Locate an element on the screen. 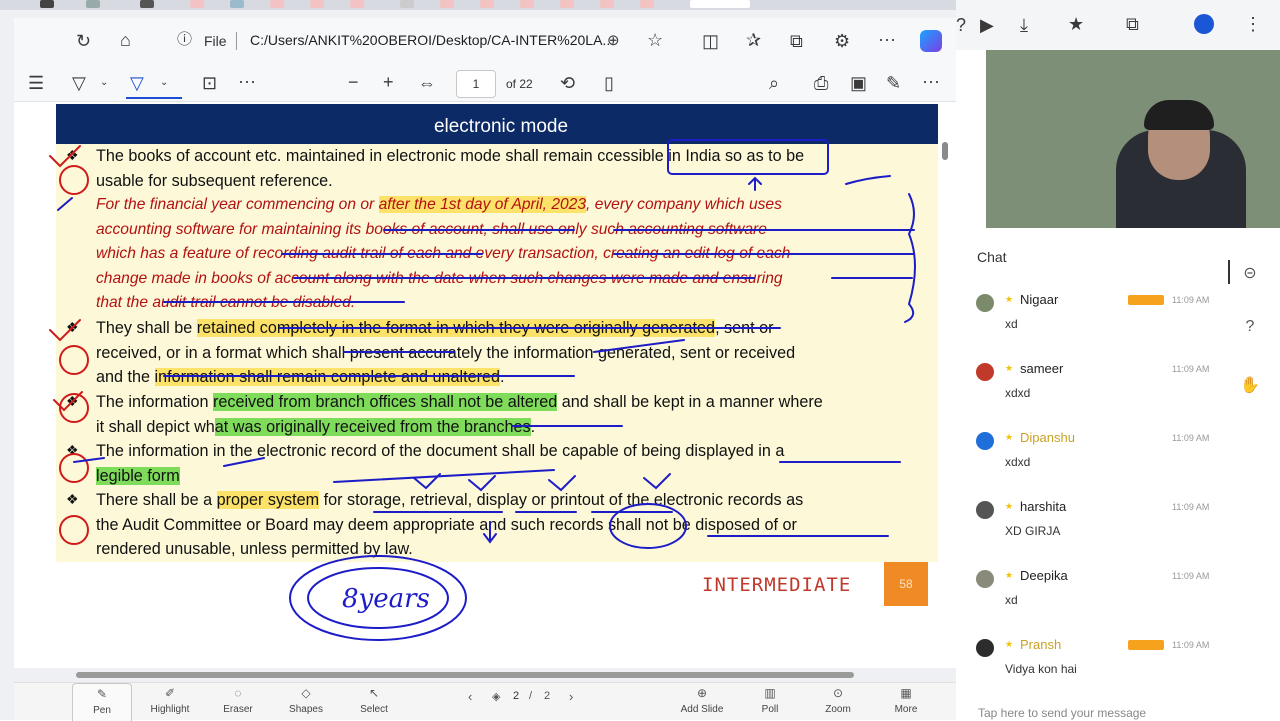 The image size is (1280, 721). layers-icon: ◈ is located at coordinates (496, 696).